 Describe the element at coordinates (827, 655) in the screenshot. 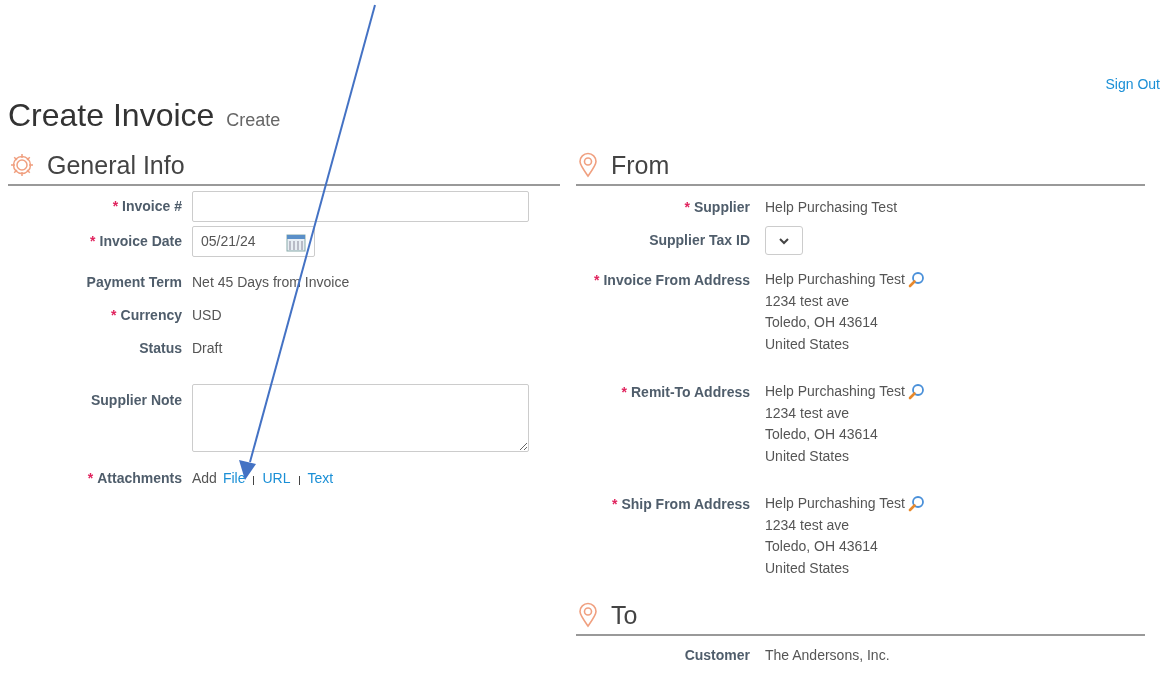

I see `field-value: The Andersons, Inc.` at that location.